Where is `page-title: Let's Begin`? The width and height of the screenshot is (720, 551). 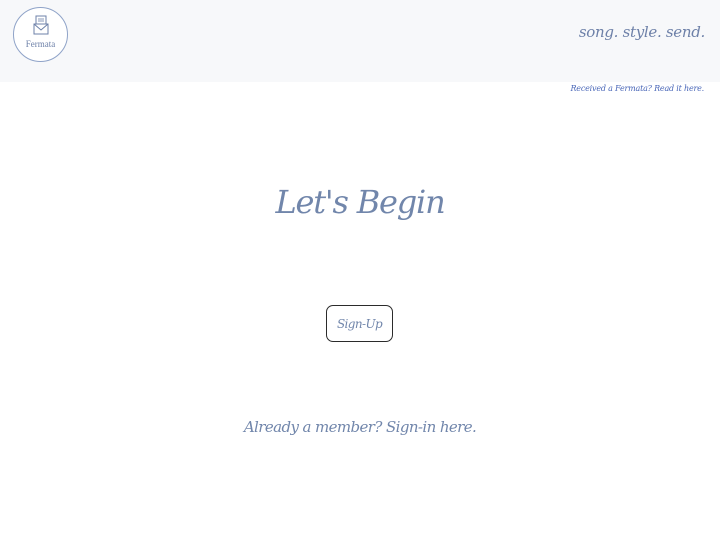
page-title: Let's Begin is located at coordinates (360, 202).